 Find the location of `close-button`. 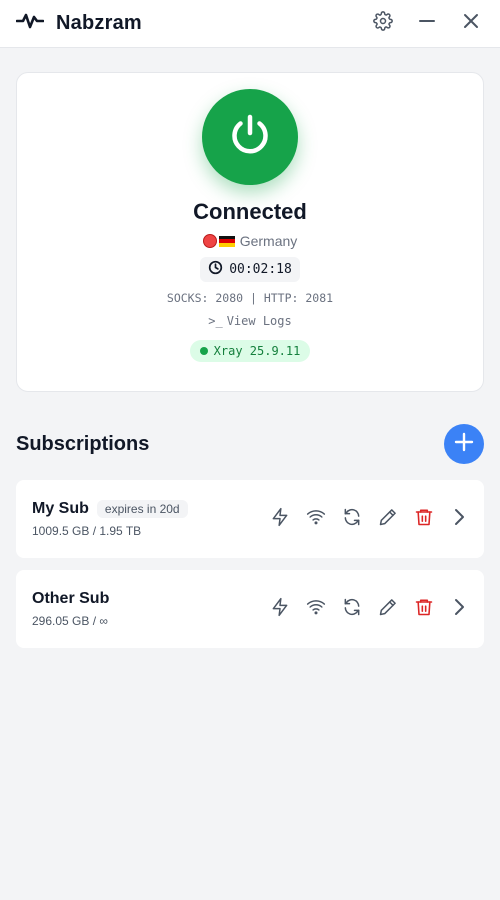

close-button is located at coordinates (471, 24).